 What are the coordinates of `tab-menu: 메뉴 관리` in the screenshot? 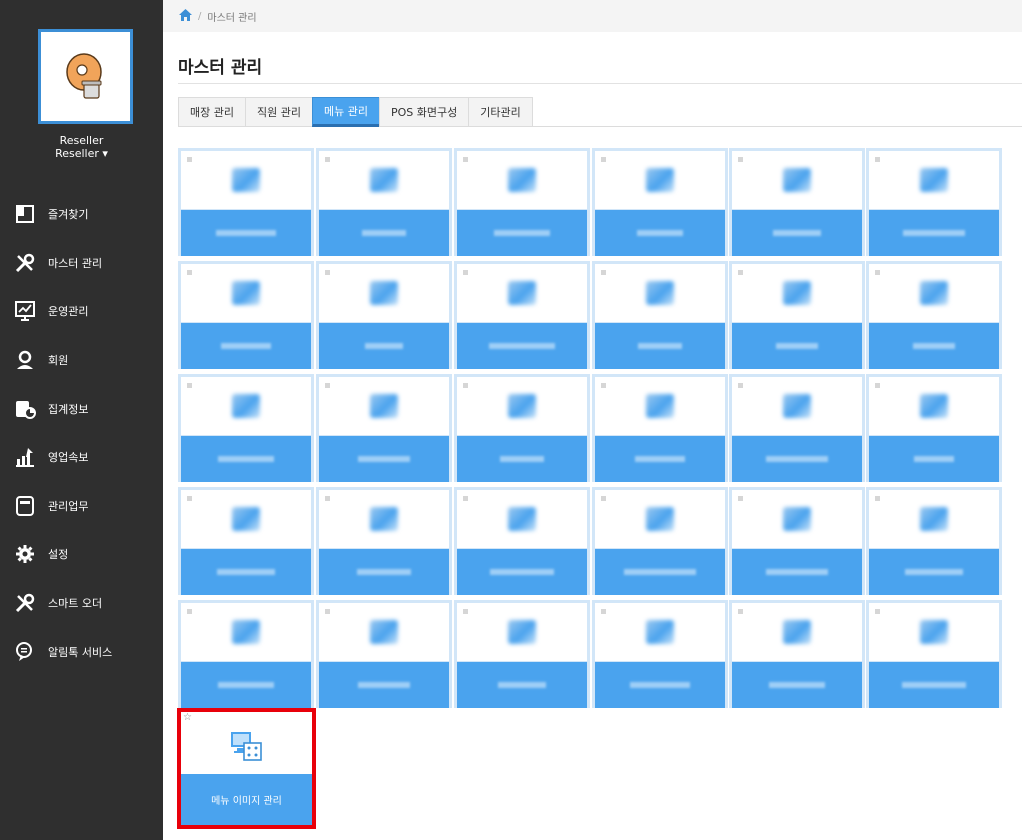 It's located at (345, 112).